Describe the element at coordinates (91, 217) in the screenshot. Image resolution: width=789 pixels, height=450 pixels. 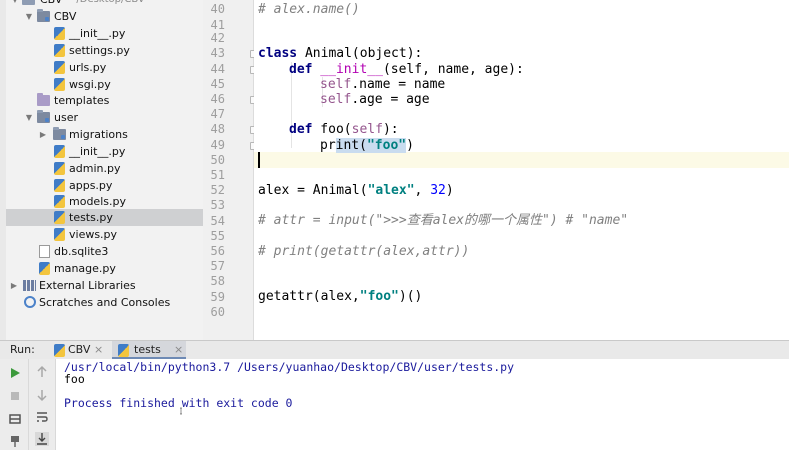
I see `tree-item-label: tests.py` at that location.